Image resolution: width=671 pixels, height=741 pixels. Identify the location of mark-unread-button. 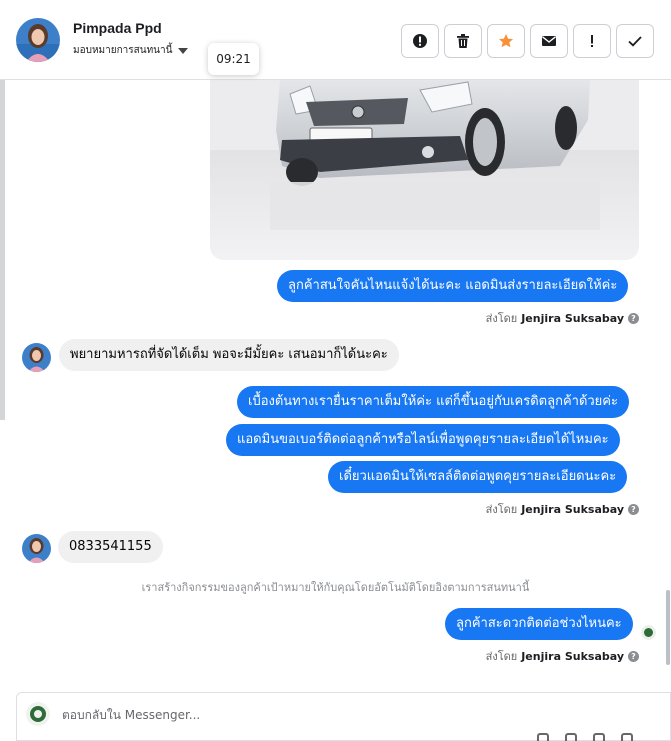
(549, 41).